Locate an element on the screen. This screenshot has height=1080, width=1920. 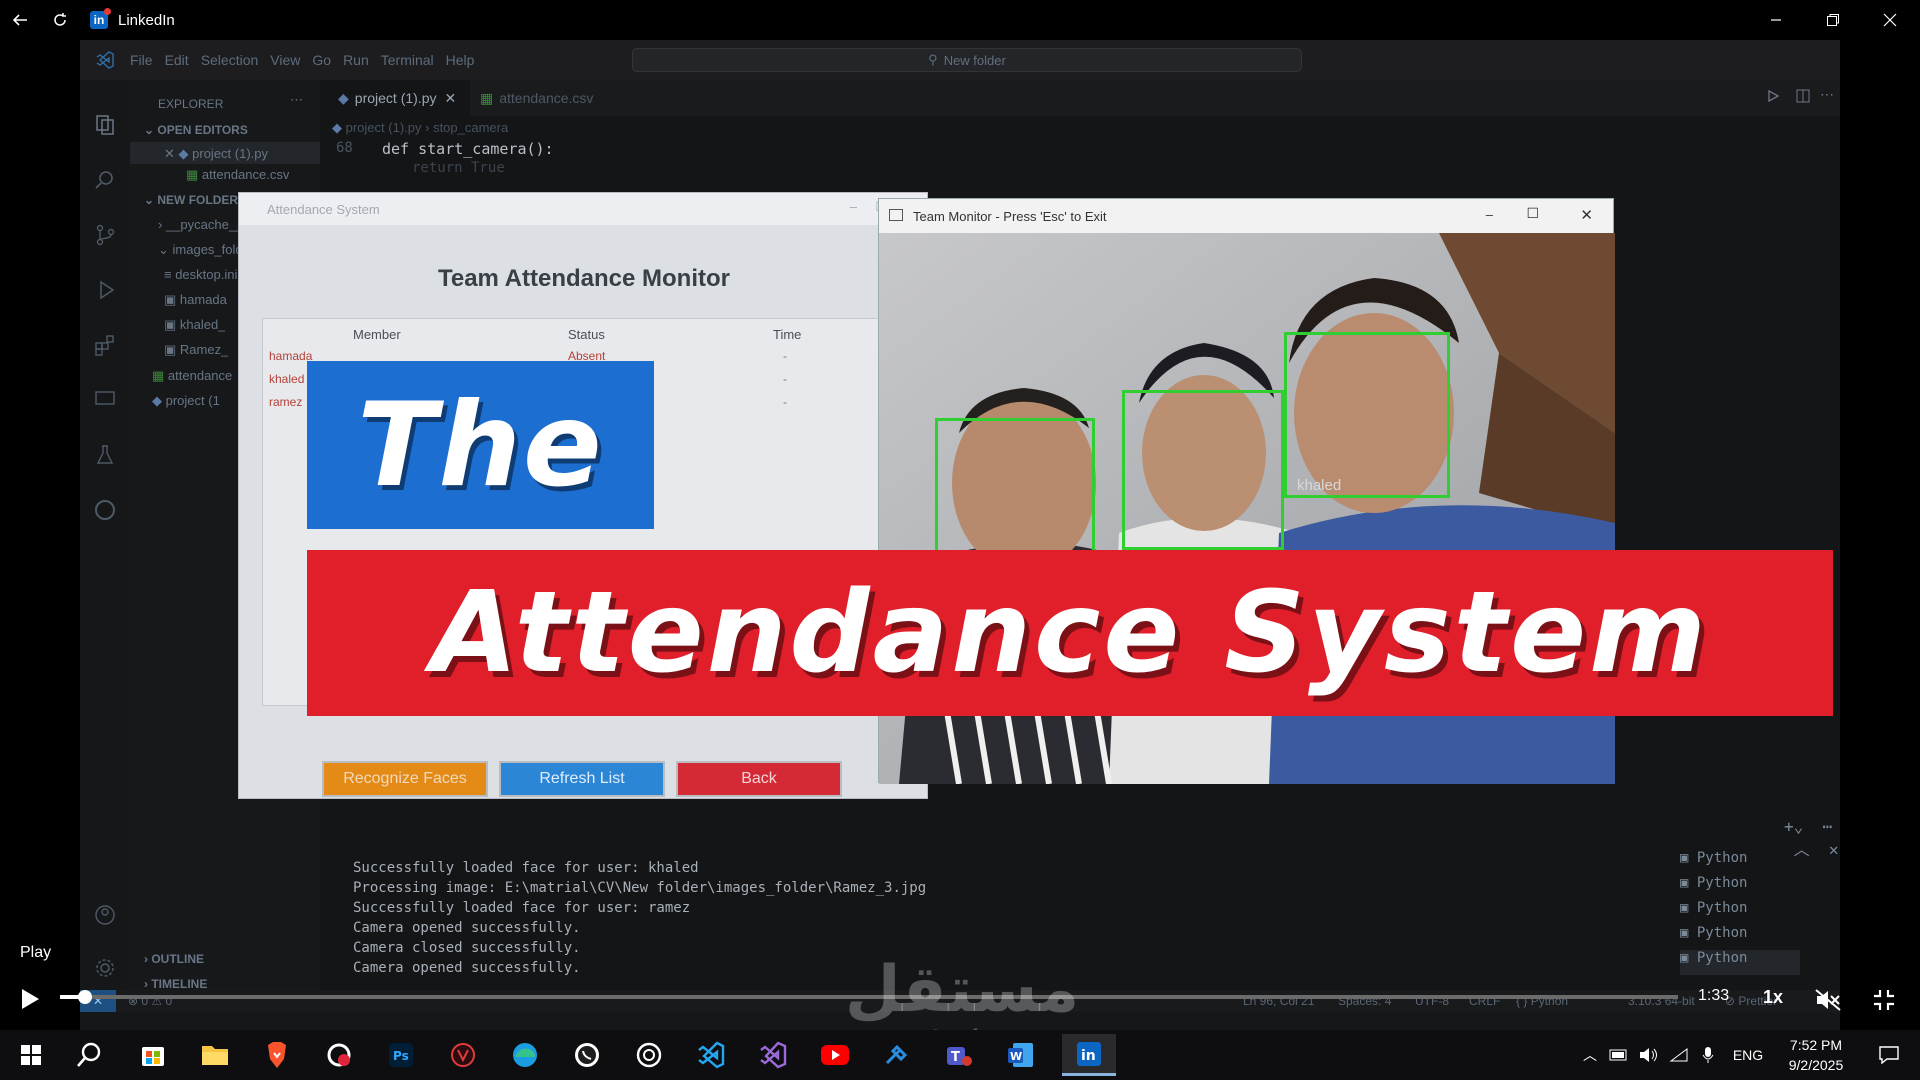
terminal-line: Camera closed successfully. is located at coordinates (467, 948).